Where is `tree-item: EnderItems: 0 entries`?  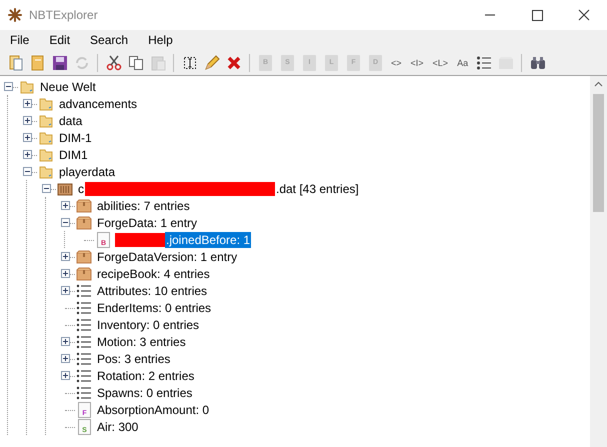
tree-item: EnderItems: 0 entries is located at coordinates (154, 308).